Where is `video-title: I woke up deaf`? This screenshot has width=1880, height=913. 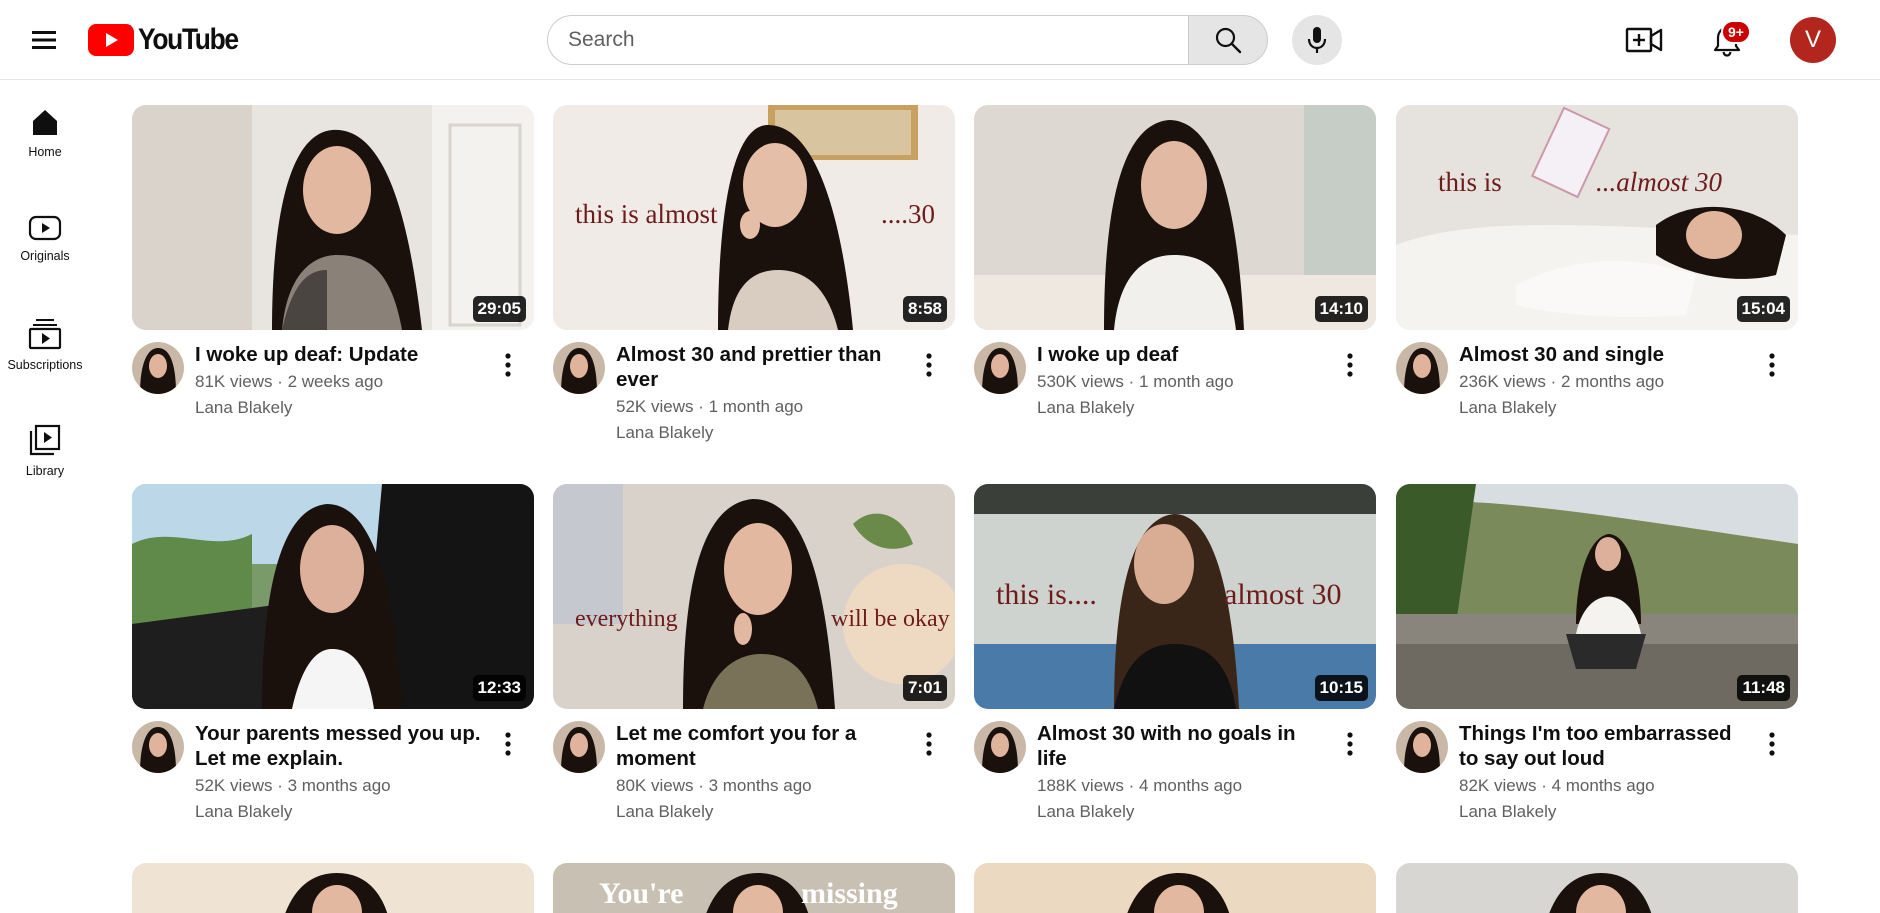 video-title: I woke up deaf is located at coordinates (1182, 354).